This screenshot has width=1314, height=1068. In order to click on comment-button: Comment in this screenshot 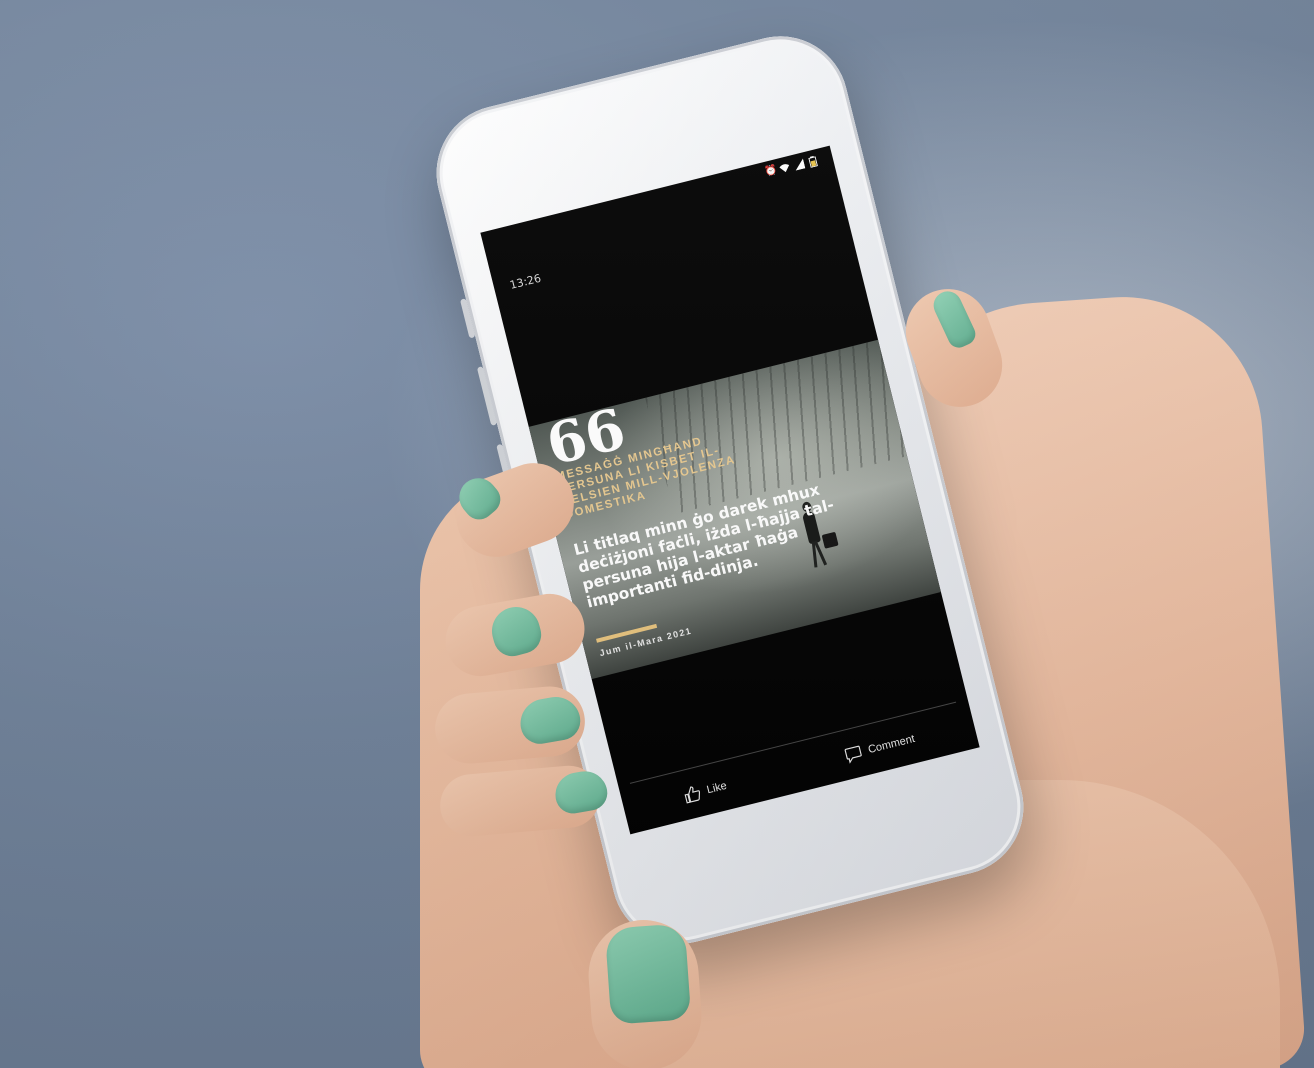, I will do `click(880, 747)`.